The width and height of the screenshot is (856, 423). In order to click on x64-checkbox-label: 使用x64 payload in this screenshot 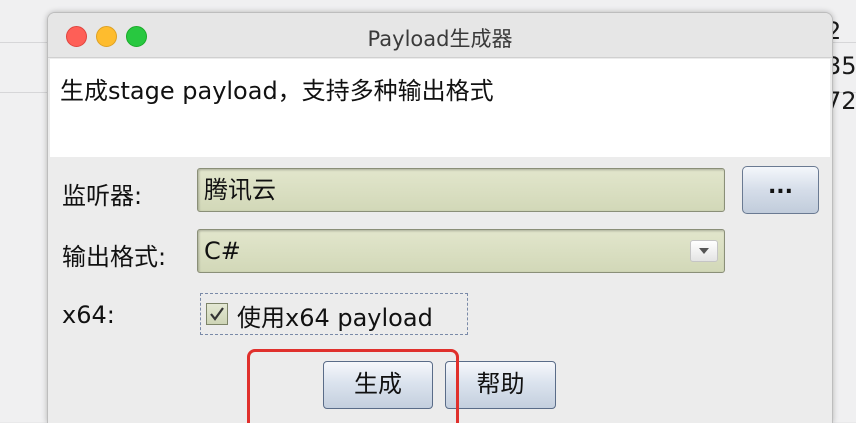, I will do `click(335, 318)`.